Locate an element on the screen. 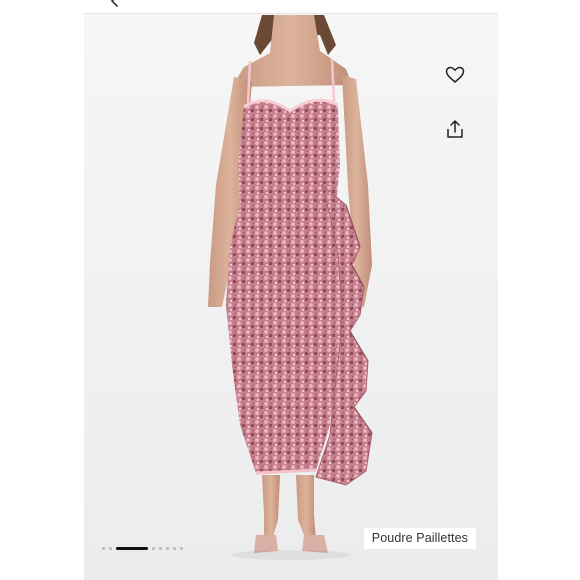 The height and width of the screenshot is (580, 580). favorite-button is located at coordinates (455, 75).